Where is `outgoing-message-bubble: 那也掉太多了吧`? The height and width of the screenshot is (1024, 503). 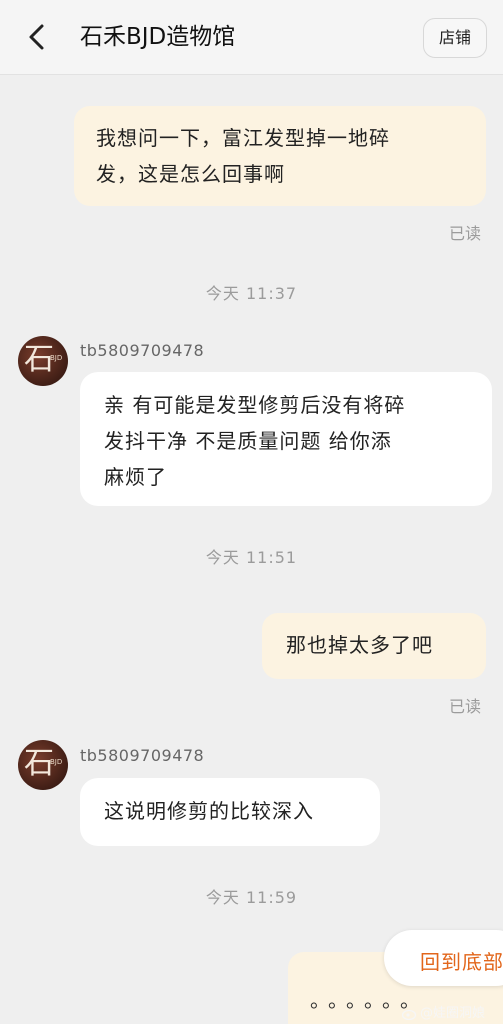 outgoing-message-bubble: 那也掉太多了吧 is located at coordinates (374, 646).